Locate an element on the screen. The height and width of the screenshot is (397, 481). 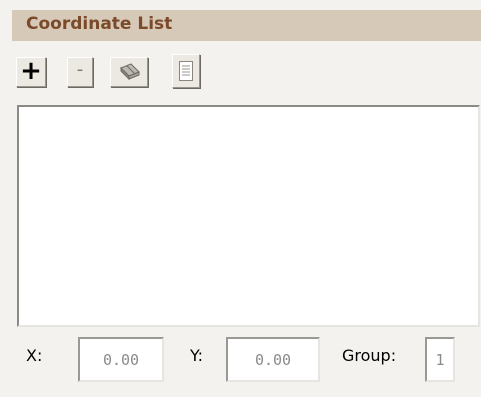
group-input is located at coordinates (440, 359).